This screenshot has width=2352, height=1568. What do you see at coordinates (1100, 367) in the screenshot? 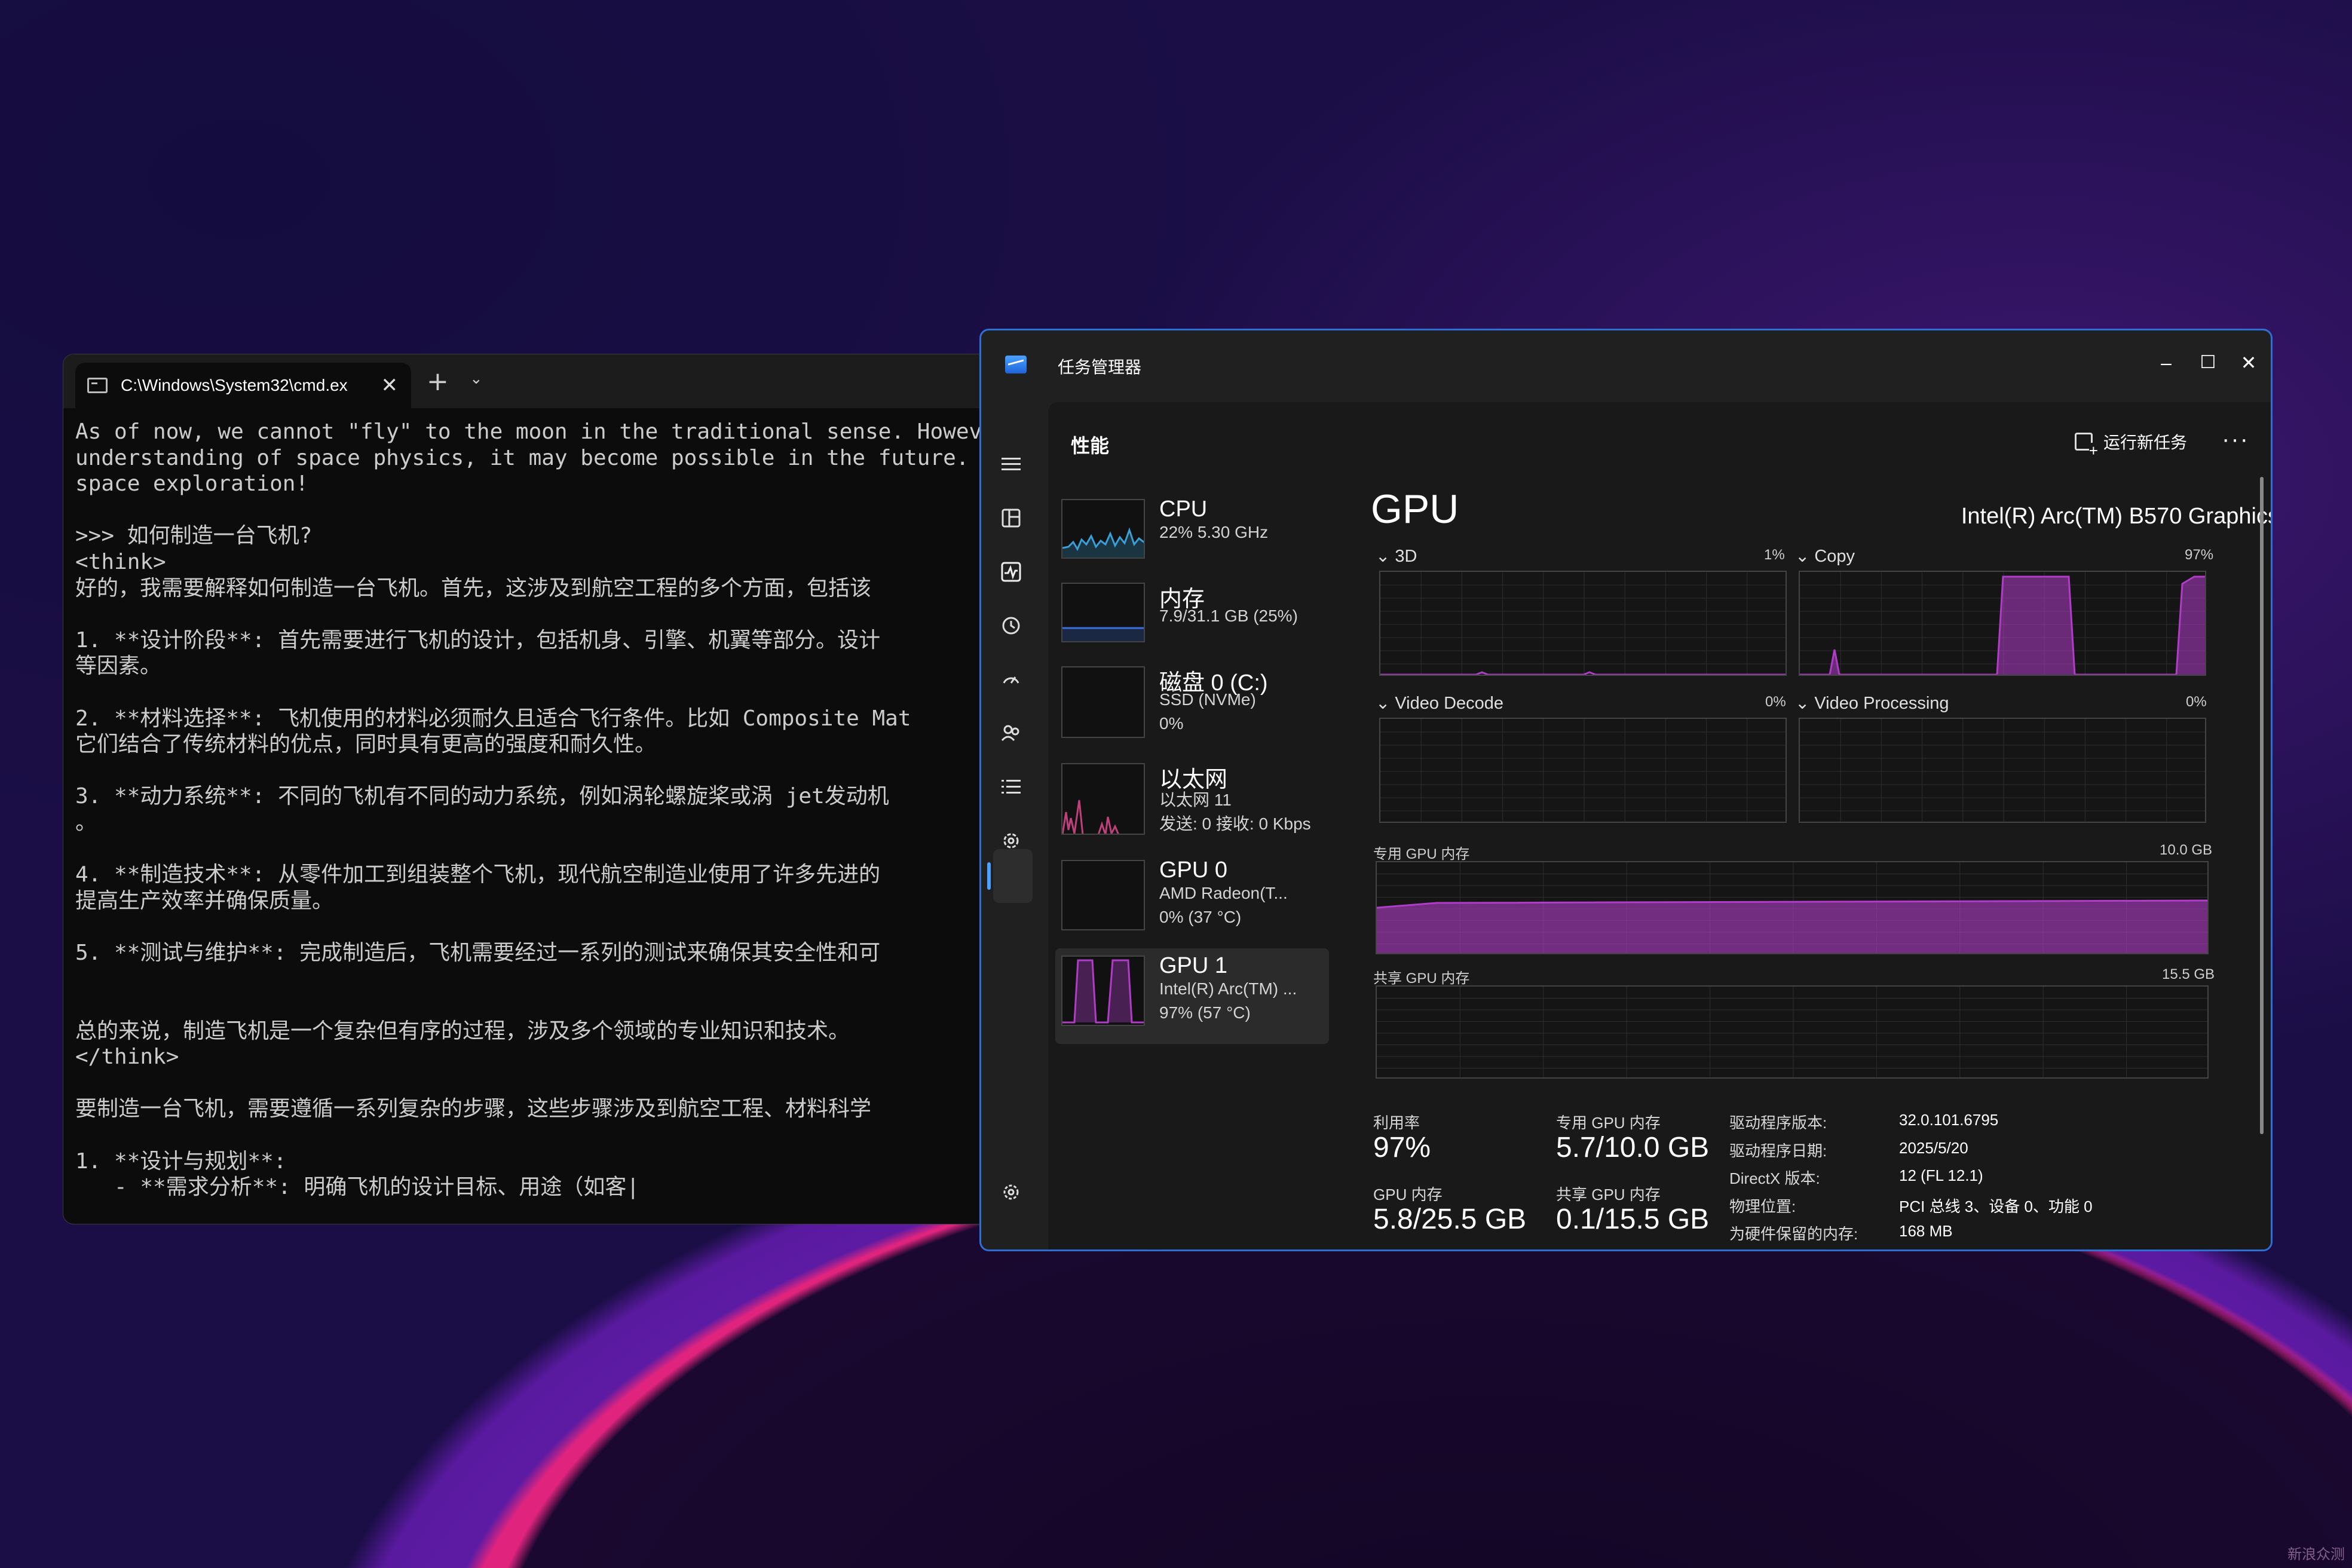
I see `window-title: 任务管理器` at bounding box center [1100, 367].